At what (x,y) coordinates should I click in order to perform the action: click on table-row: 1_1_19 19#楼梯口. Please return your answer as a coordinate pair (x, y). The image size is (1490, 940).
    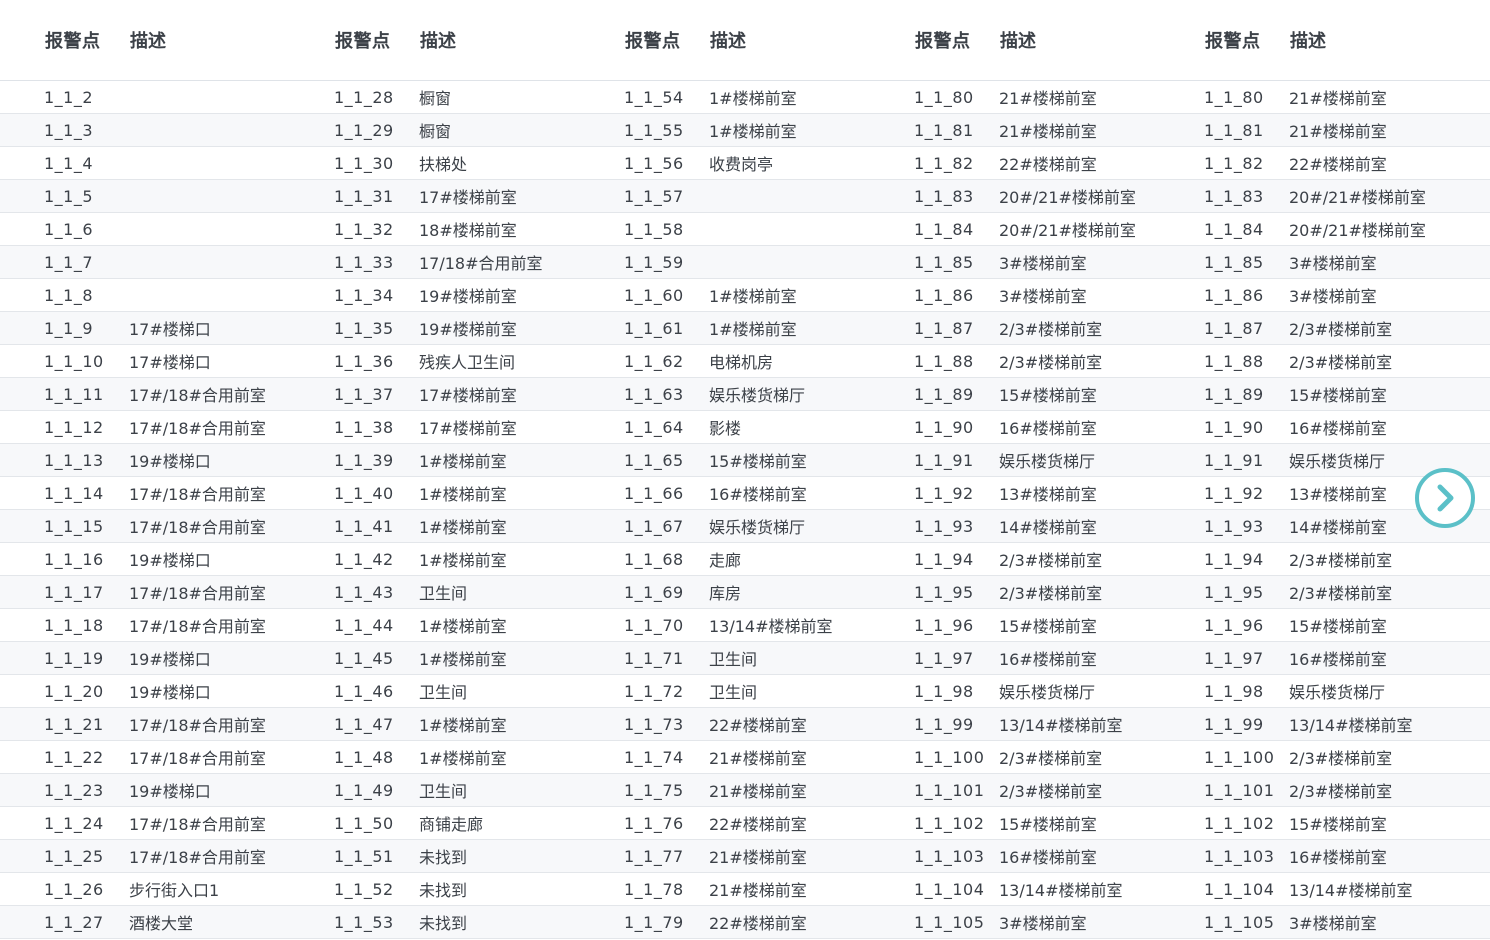
    Looking at the image, I should click on (145, 658).